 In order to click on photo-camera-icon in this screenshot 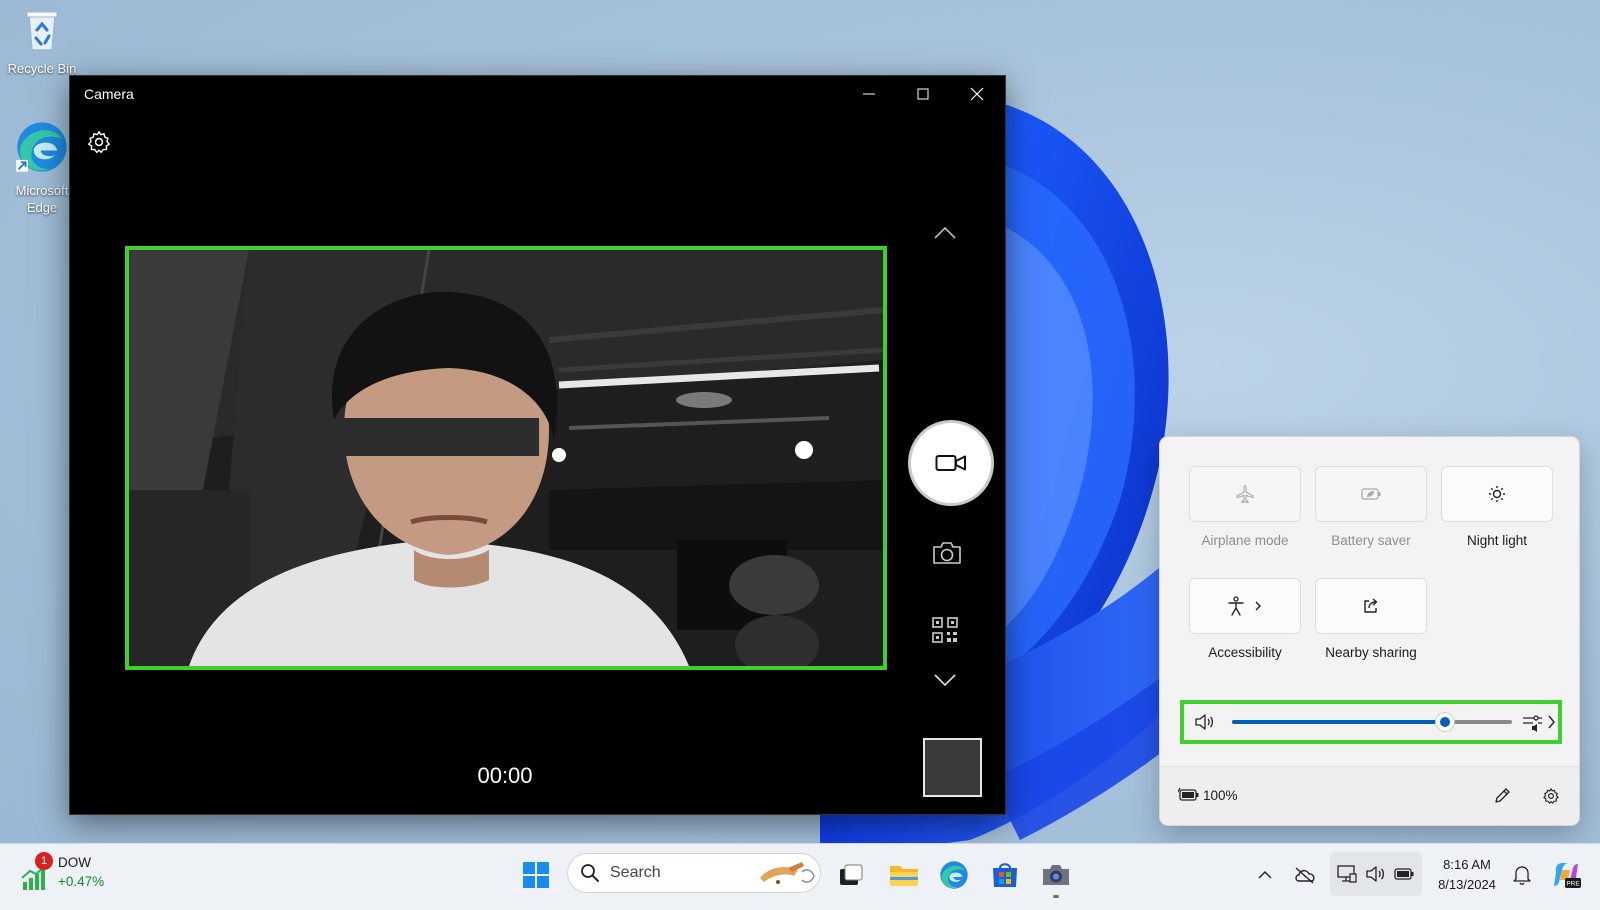, I will do `click(947, 553)`.